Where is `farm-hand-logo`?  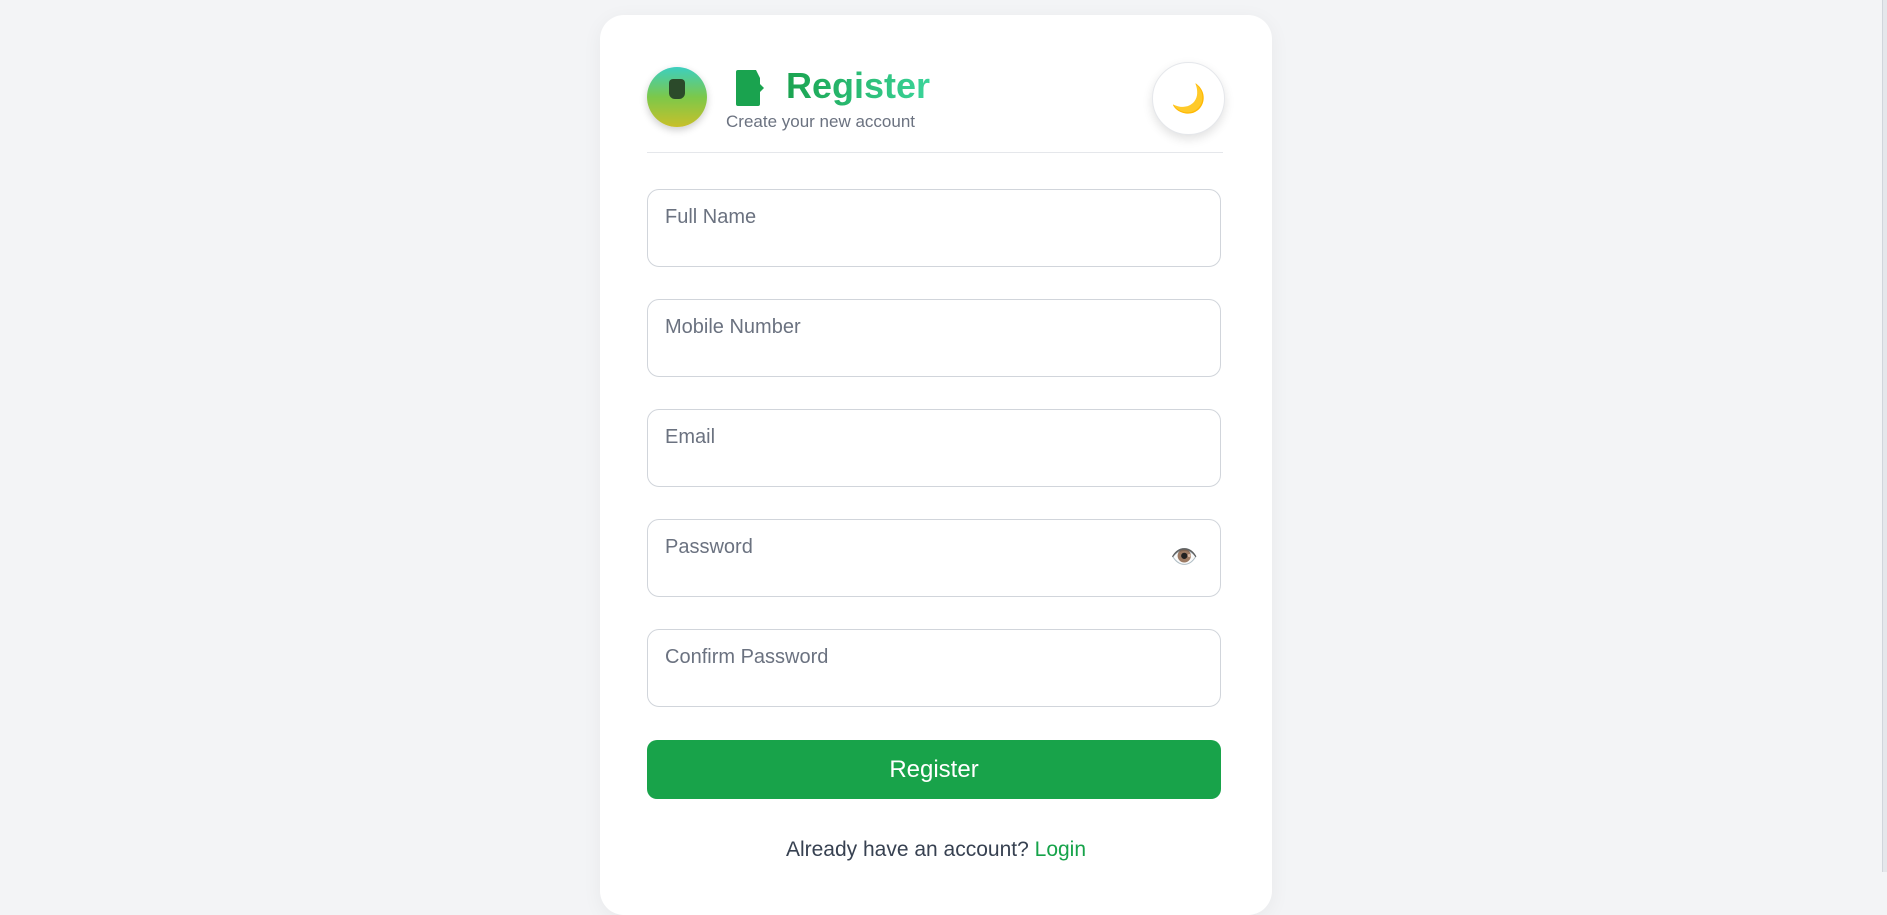
farm-hand-logo is located at coordinates (677, 97).